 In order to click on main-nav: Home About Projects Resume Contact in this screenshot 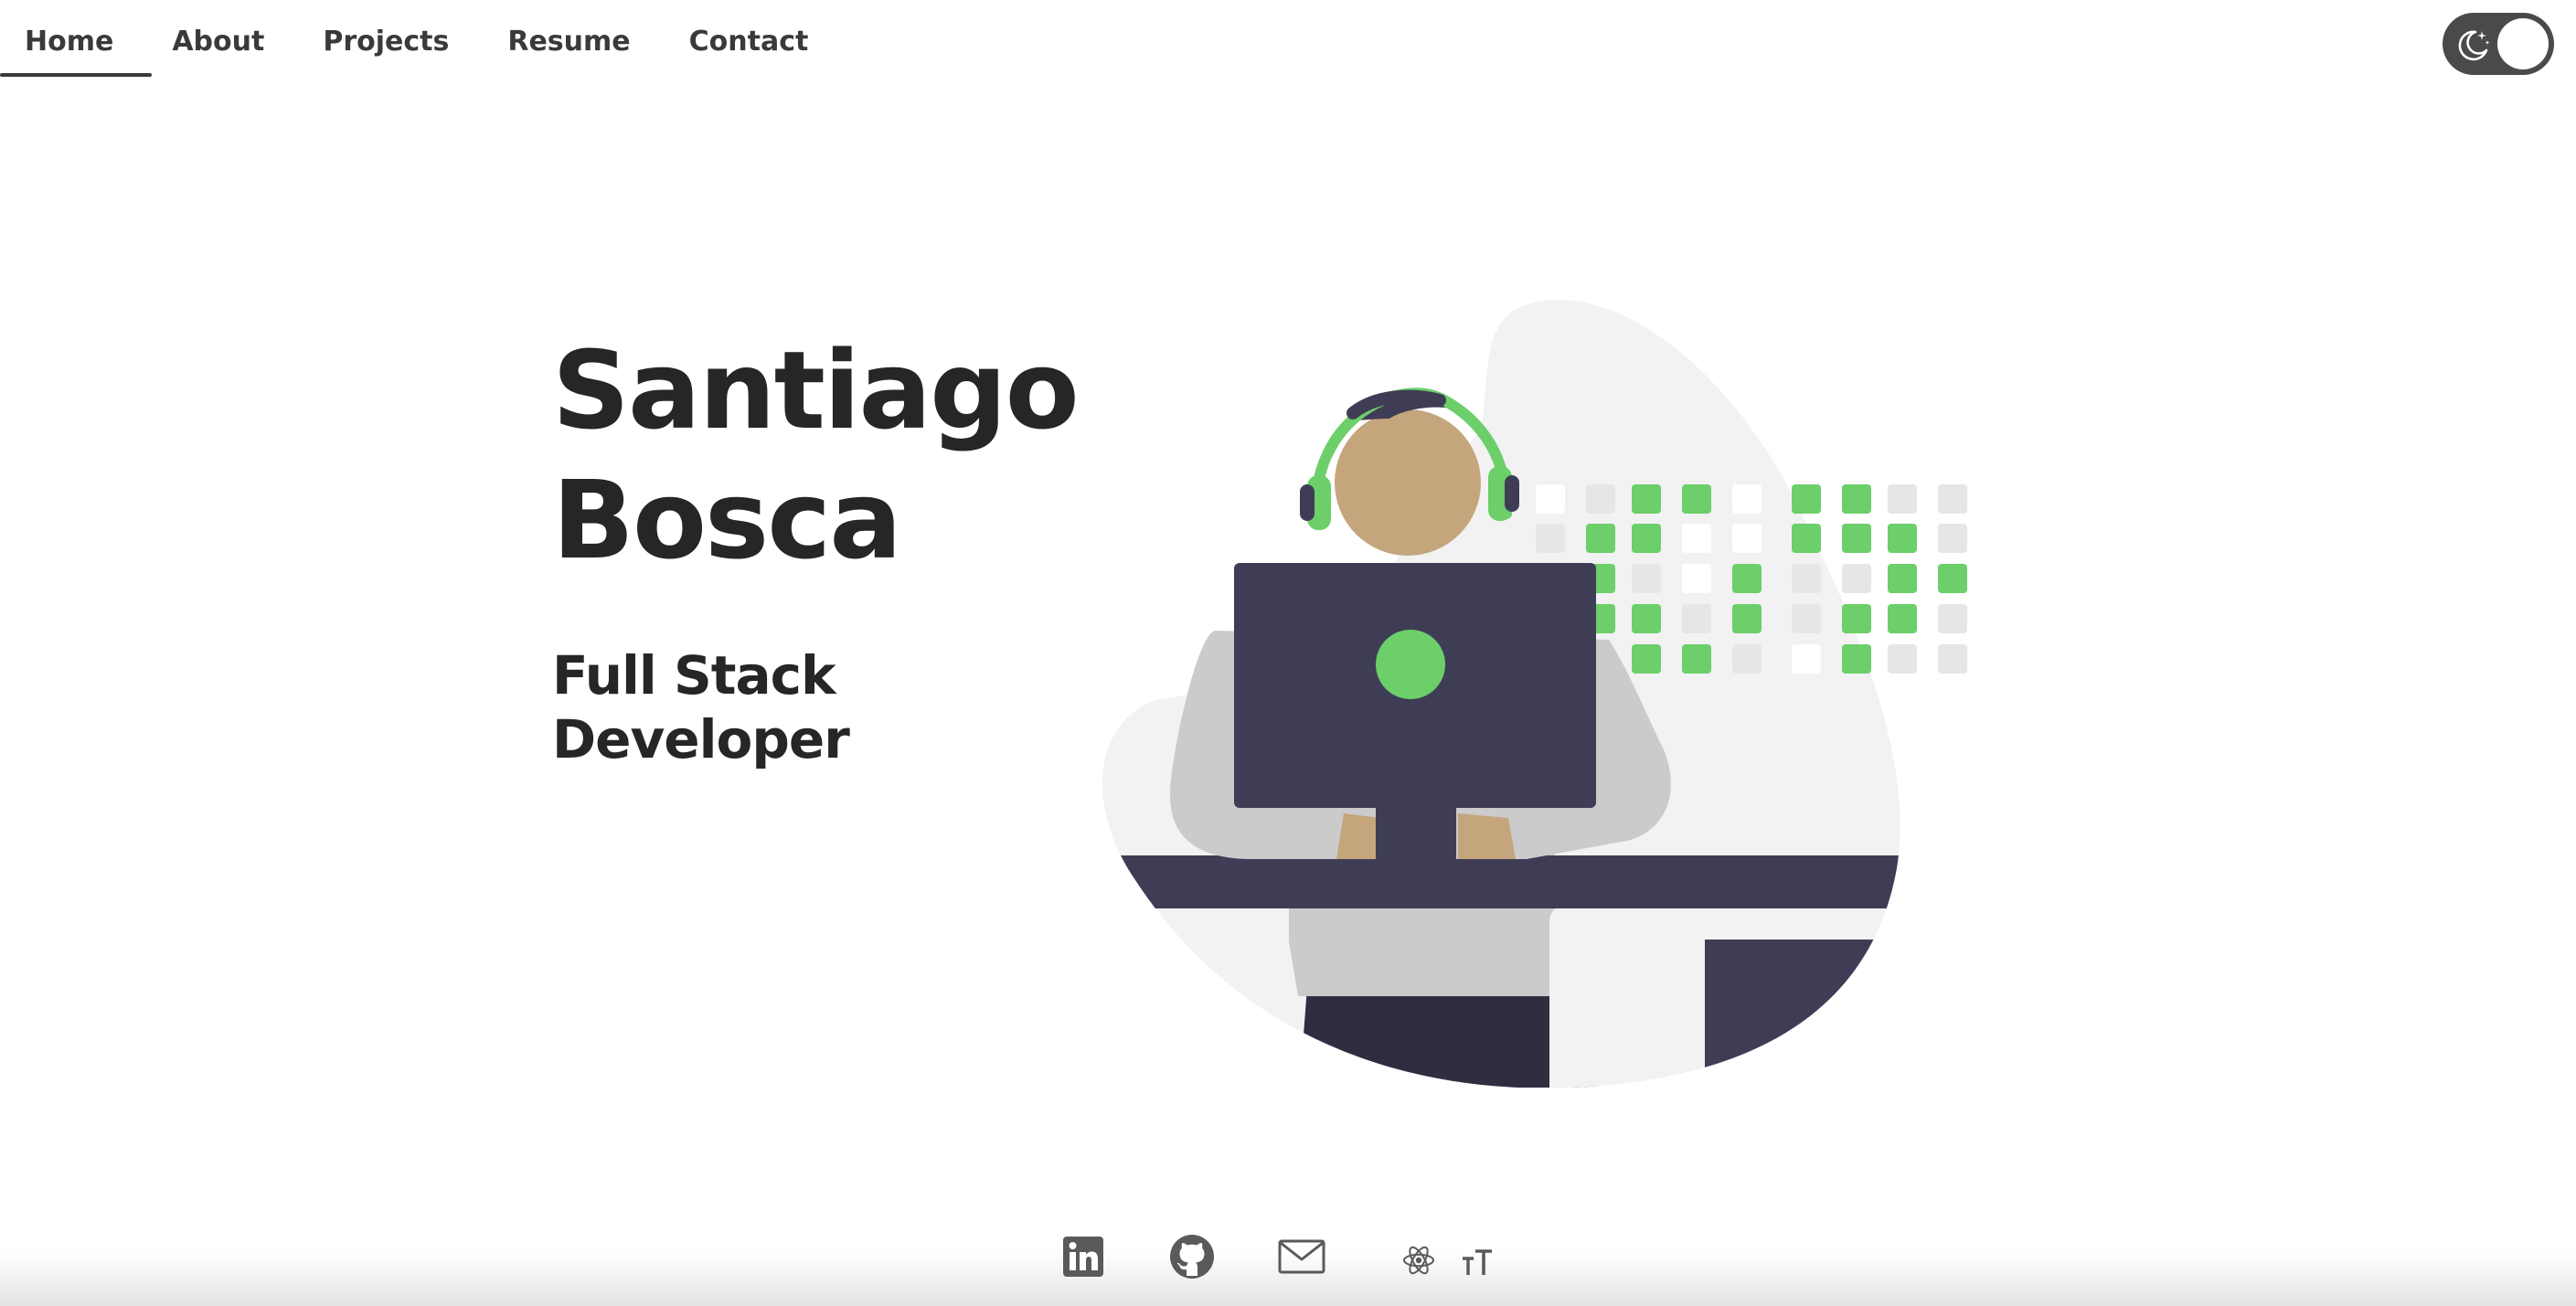, I will do `click(418, 41)`.